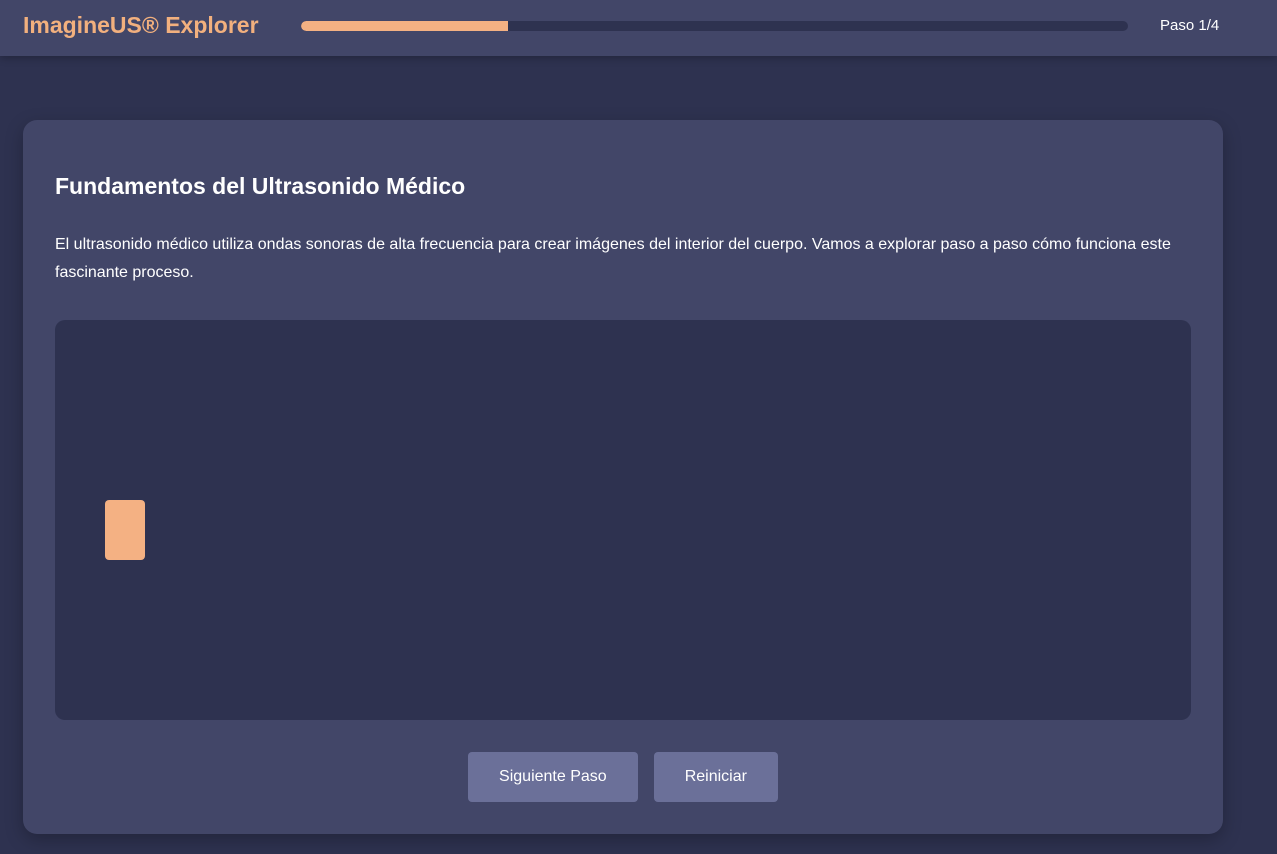 This screenshot has height=854, width=1277. I want to click on step-indicator: Paso 1/4, so click(1190, 25).